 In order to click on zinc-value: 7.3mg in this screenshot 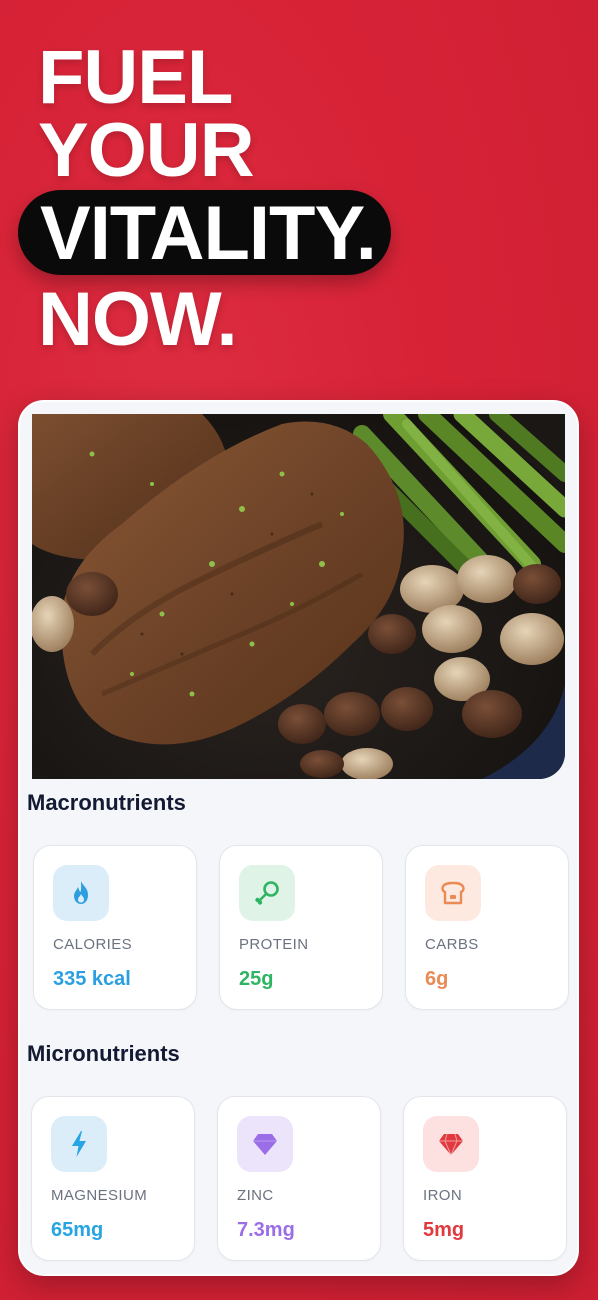, I will do `click(266, 1230)`.